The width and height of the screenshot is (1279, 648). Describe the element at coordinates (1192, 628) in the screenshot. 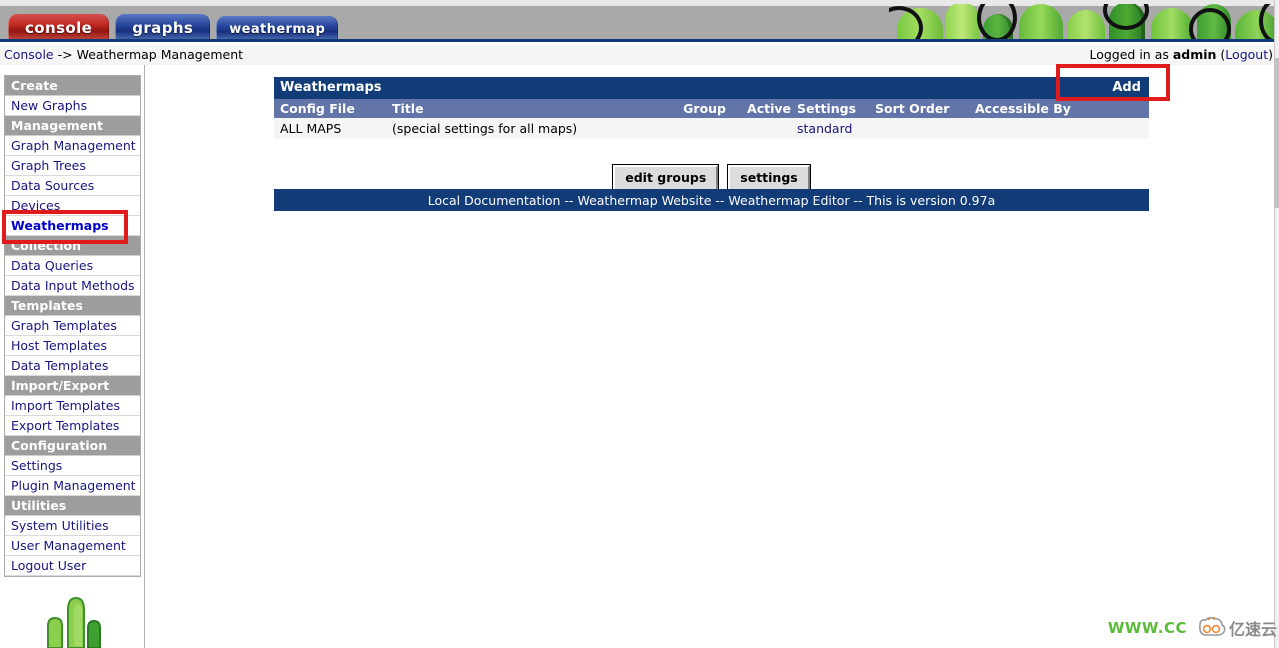

I see `watermark: WWW.CC 亿速云` at that location.